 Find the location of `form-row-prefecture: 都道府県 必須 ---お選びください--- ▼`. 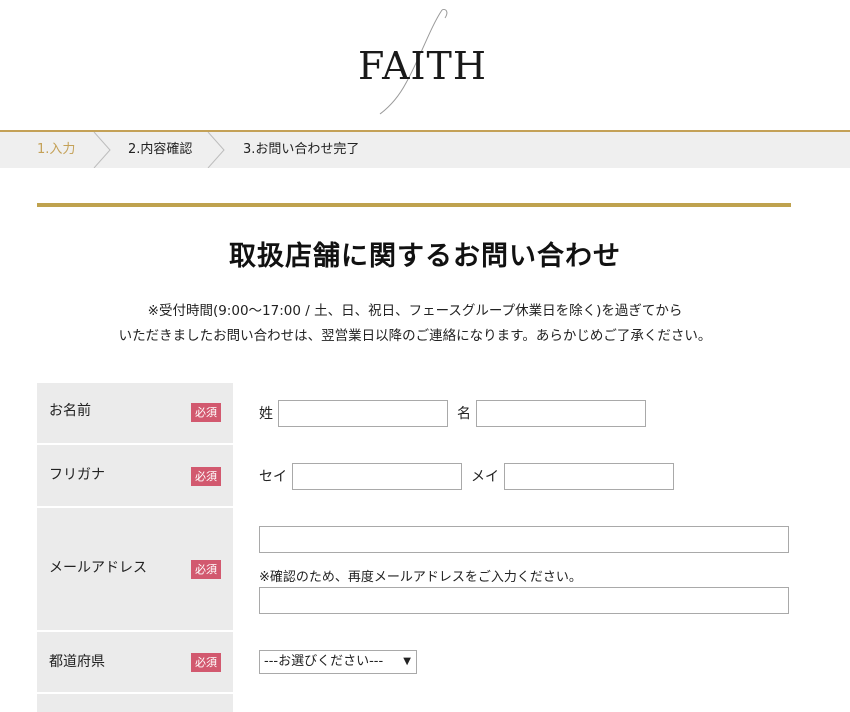

form-row-prefecture: 都道府県 必須 ---お選びください--- ▼ is located at coordinates (414, 663).